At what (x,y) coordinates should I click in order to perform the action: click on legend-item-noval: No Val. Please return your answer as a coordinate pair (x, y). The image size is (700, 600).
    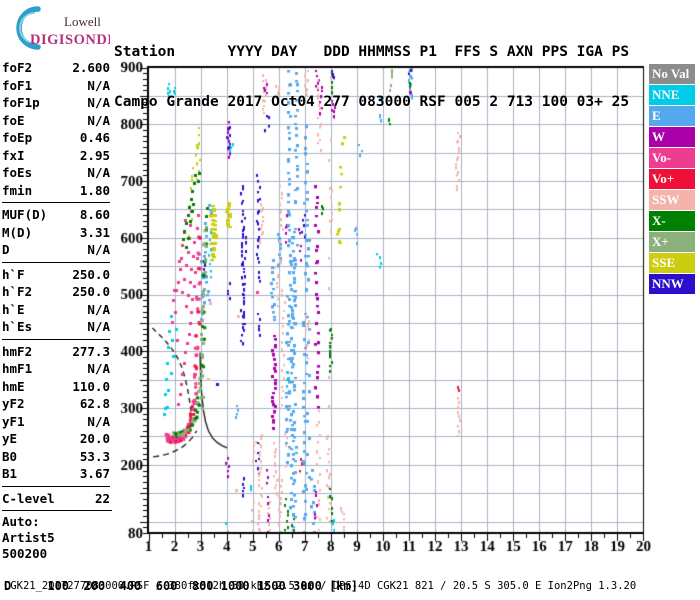
    Looking at the image, I should click on (672, 74).